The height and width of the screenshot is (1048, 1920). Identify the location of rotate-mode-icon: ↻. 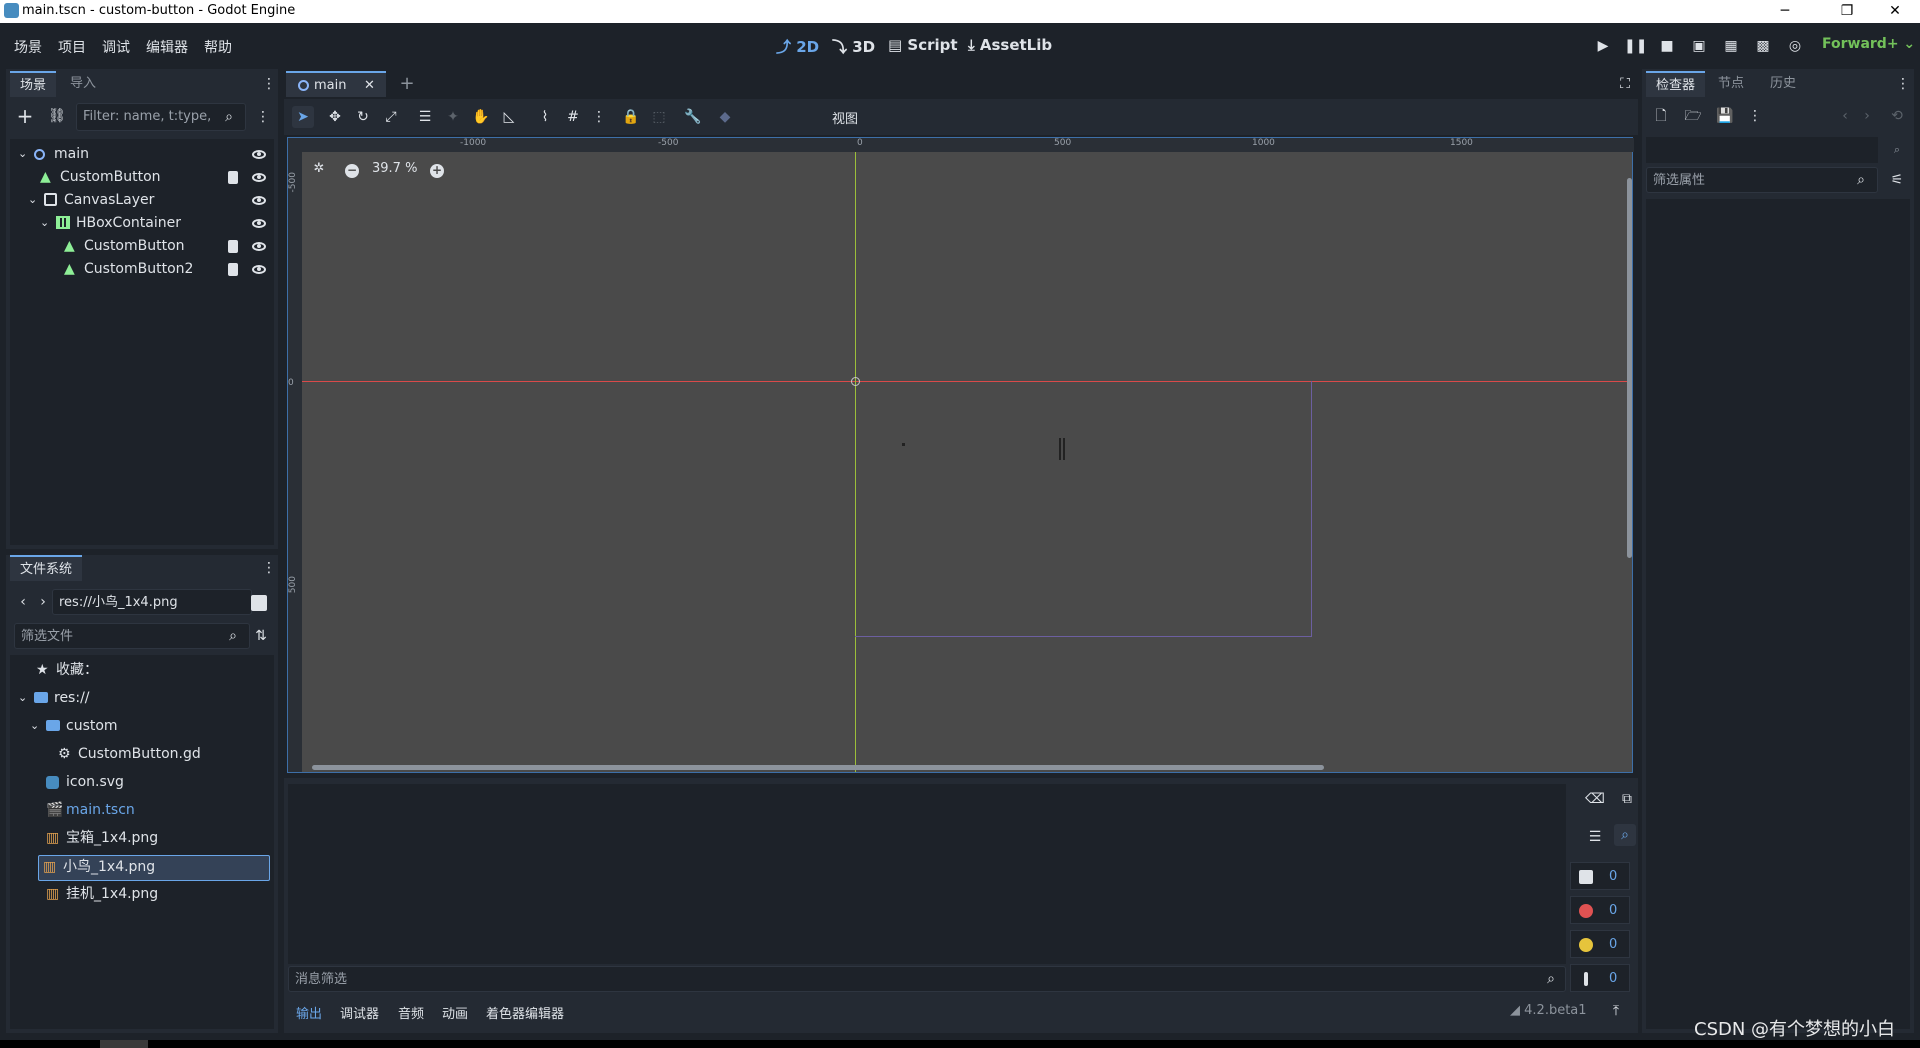
(363, 117).